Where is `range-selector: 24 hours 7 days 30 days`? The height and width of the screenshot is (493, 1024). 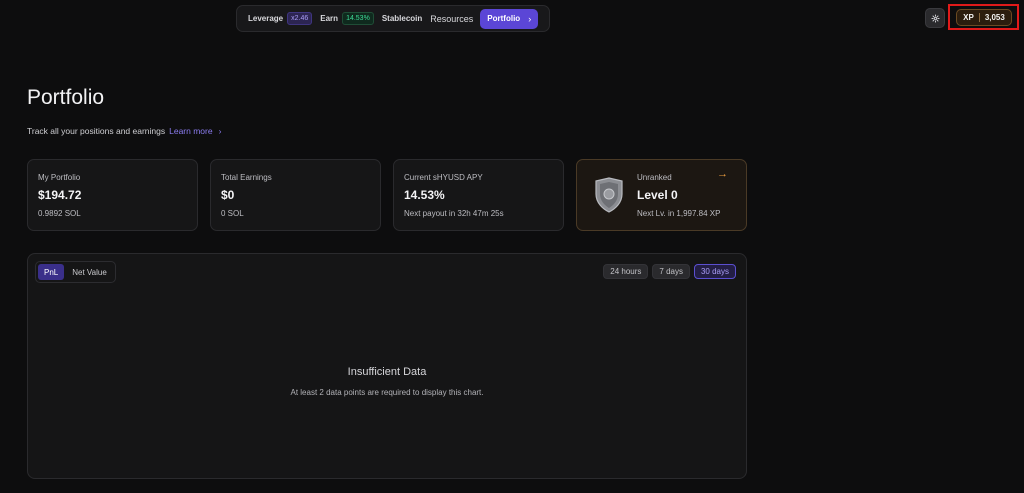 range-selector: 24 hours 7 days 30 days is located at coordinates (669, 271).